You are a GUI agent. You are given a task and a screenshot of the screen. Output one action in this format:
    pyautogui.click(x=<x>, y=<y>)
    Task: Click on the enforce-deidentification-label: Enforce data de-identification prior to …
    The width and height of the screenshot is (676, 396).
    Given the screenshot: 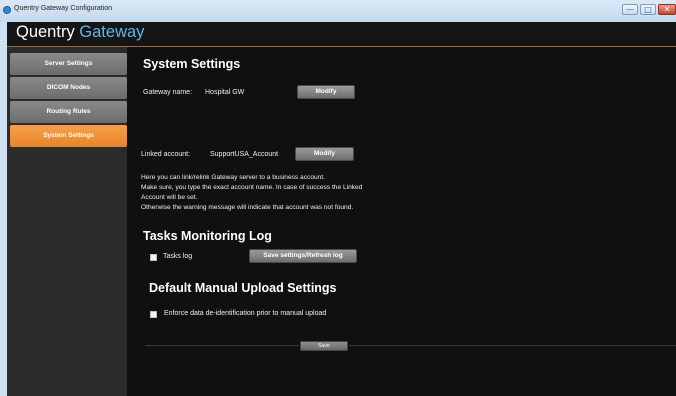 What is the action you would take?
    pyautogui.click(x=245, y=313)
    